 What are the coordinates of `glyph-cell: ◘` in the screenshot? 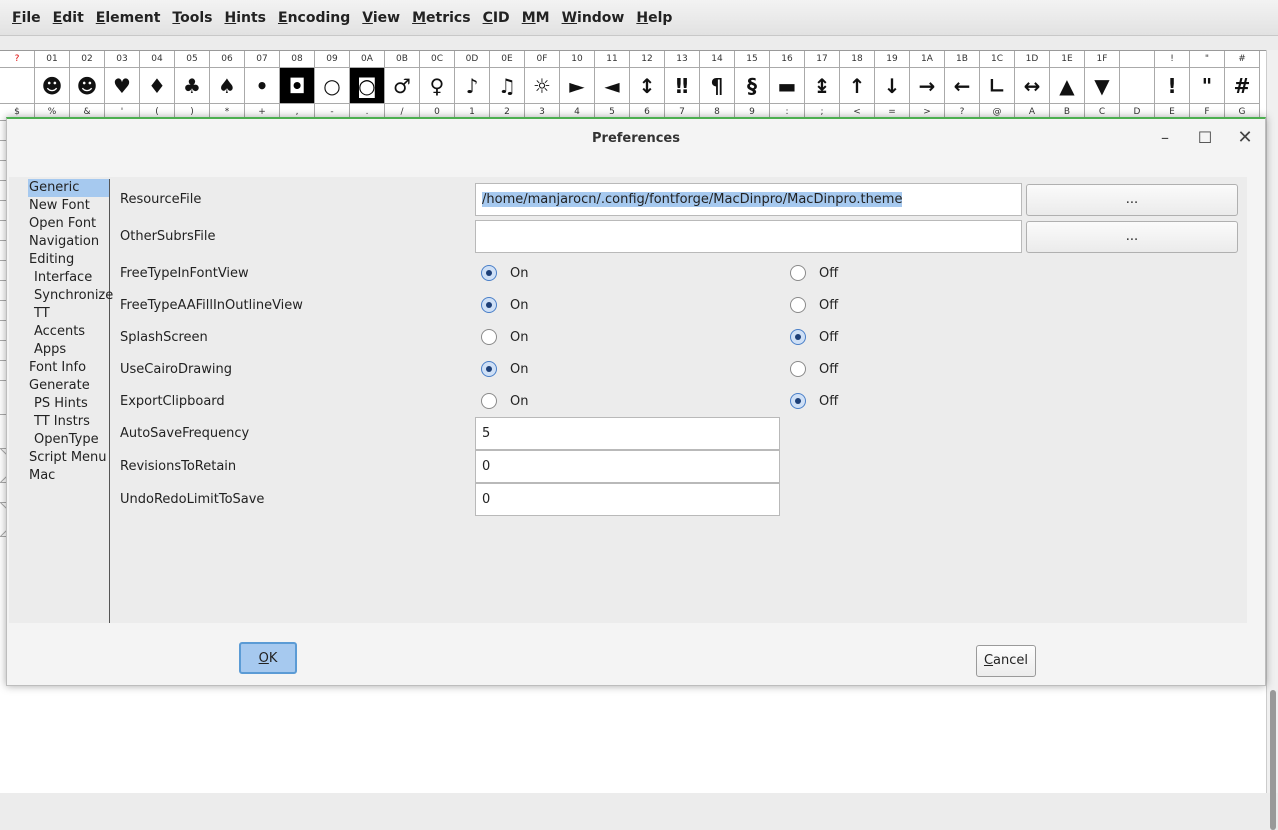 It's located at (297, 86).